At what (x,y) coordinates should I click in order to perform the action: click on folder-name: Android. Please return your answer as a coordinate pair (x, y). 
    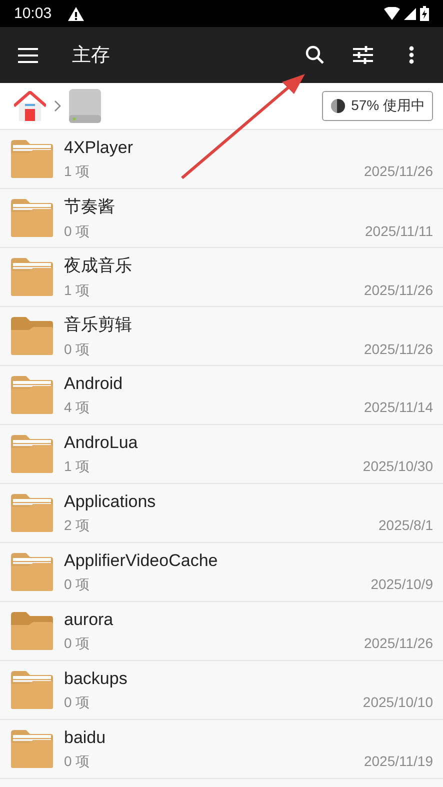
    Looking at the image, I should click on (94, 384).